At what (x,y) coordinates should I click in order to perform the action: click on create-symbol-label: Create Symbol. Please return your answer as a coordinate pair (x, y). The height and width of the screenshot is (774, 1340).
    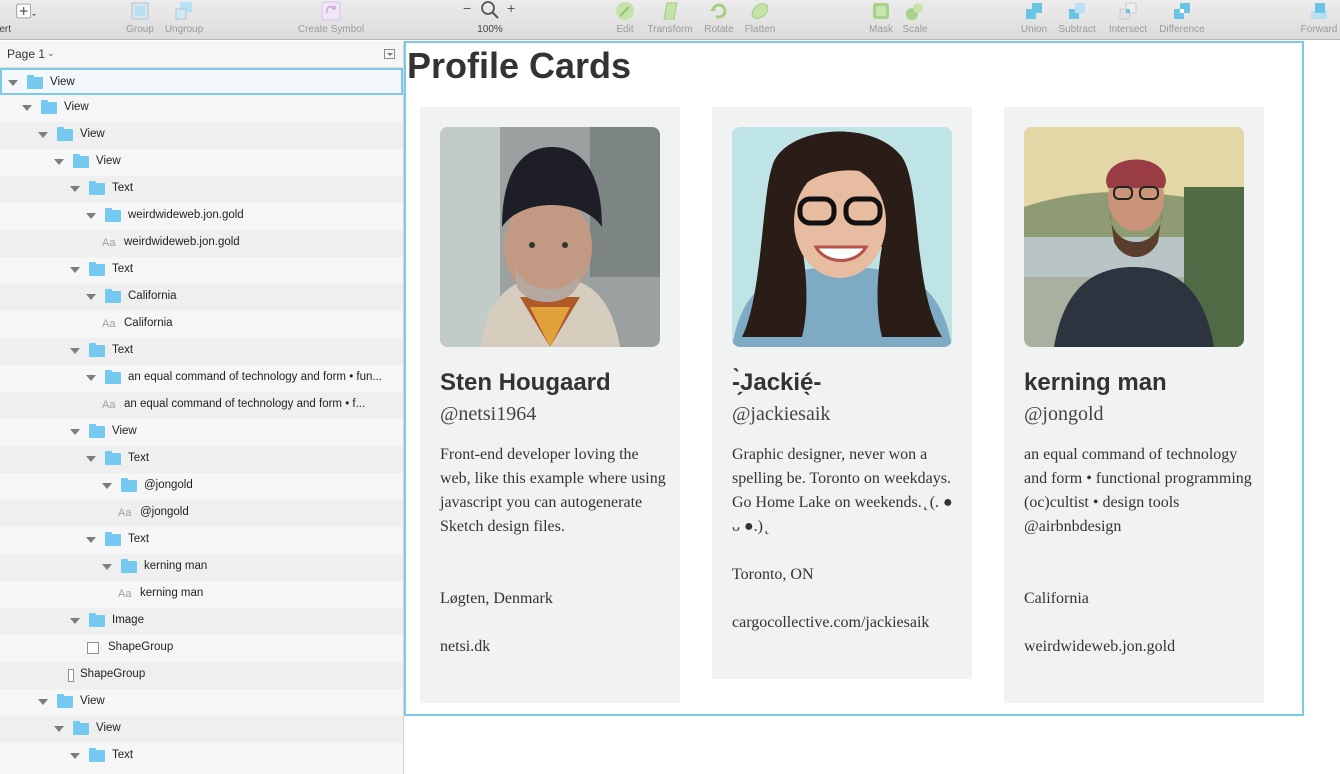
    Looking at the image, I should click on (331, 29).